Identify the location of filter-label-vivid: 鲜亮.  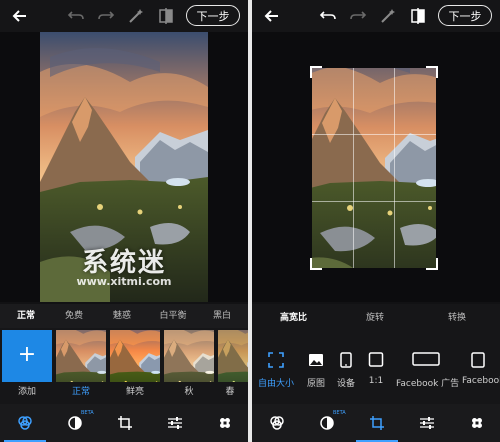
(134, 392).